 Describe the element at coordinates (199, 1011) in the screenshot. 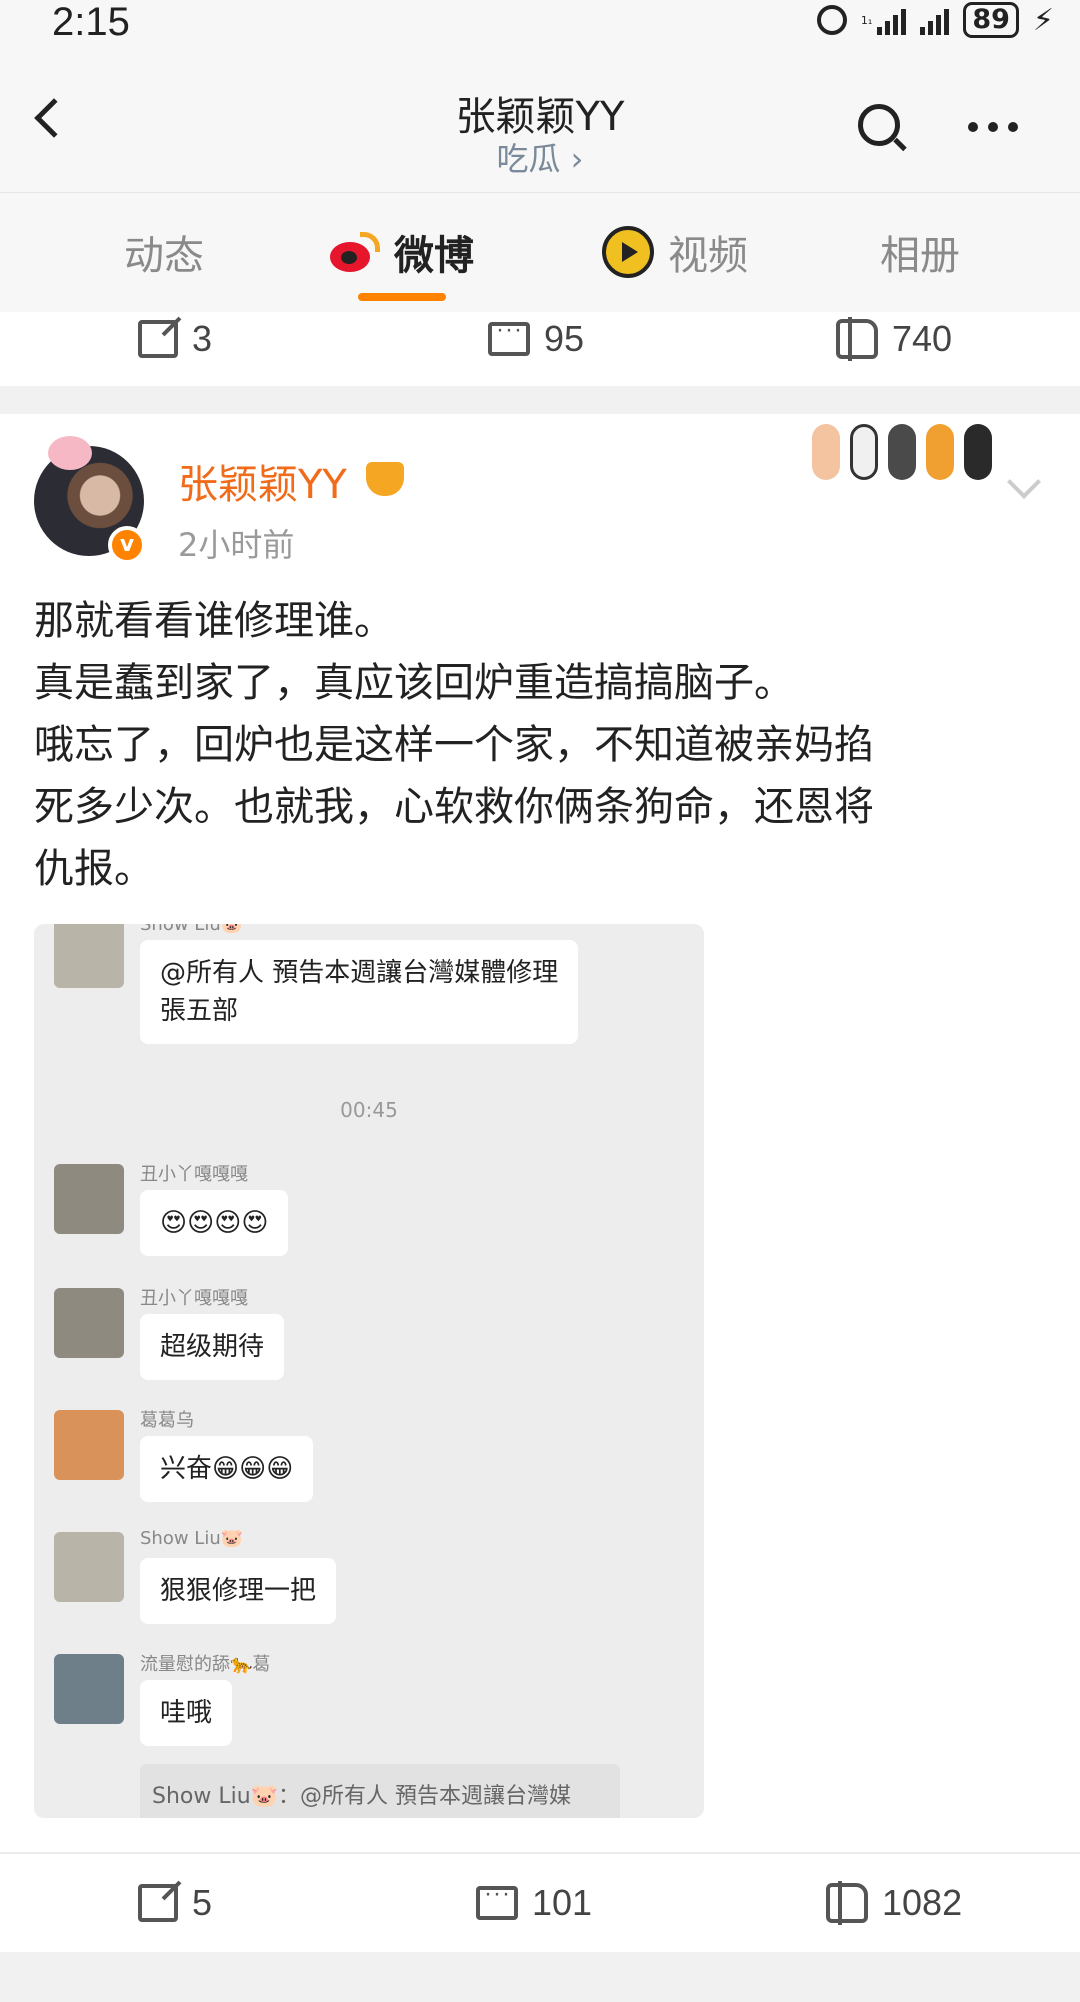

I see `chat-text: 張五部` at that location.